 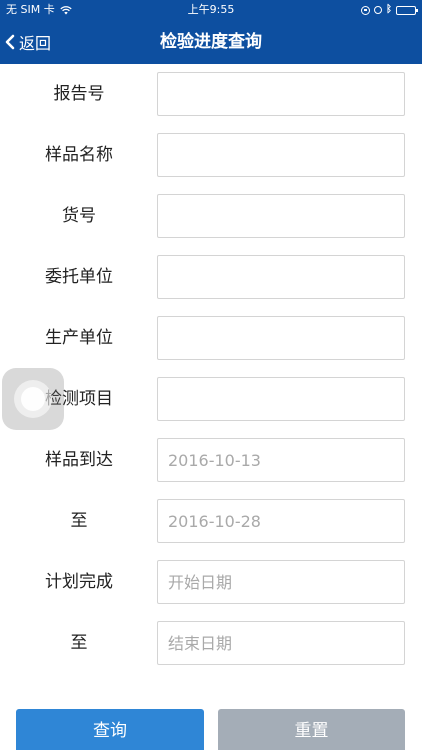 What do you see at coordinates (281, 338) in the screenshot?
I see `manufacturer-unit-input` at bounding box center [281, 338].